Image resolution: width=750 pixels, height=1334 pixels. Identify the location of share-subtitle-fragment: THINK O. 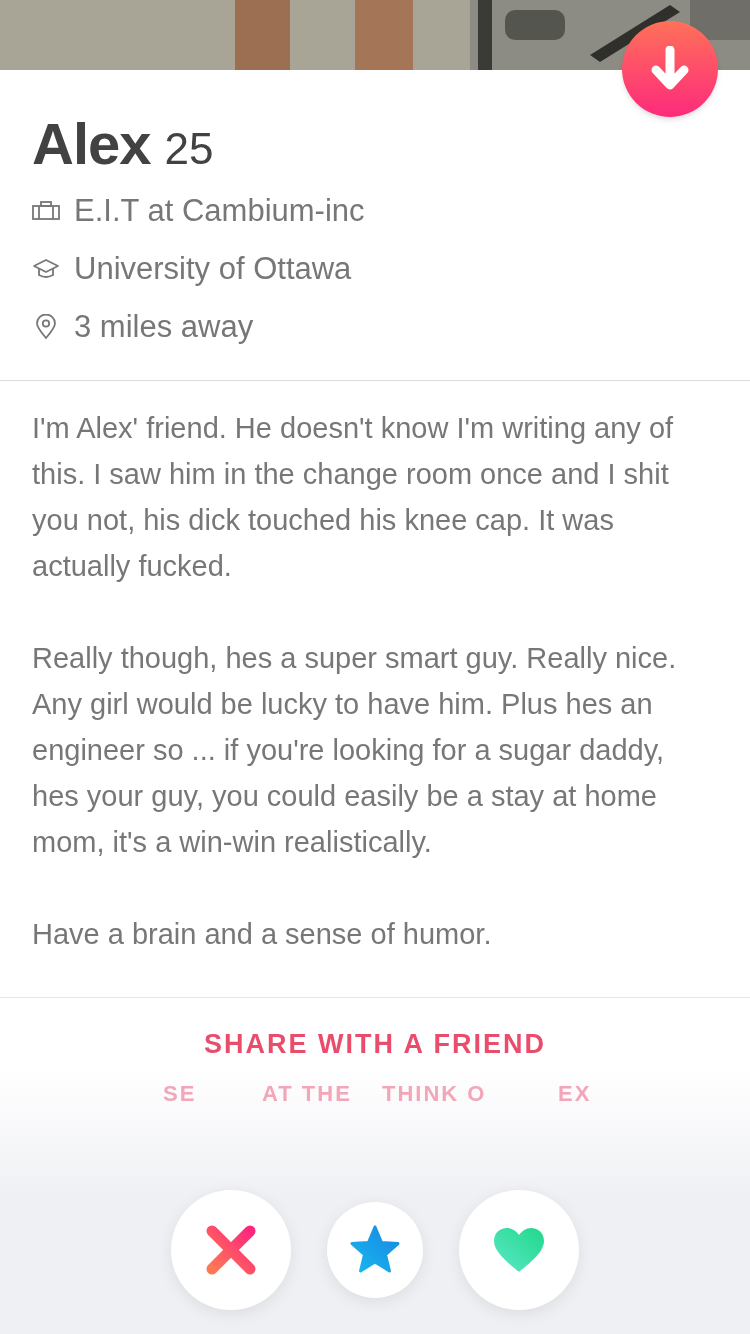
(435, 1093).